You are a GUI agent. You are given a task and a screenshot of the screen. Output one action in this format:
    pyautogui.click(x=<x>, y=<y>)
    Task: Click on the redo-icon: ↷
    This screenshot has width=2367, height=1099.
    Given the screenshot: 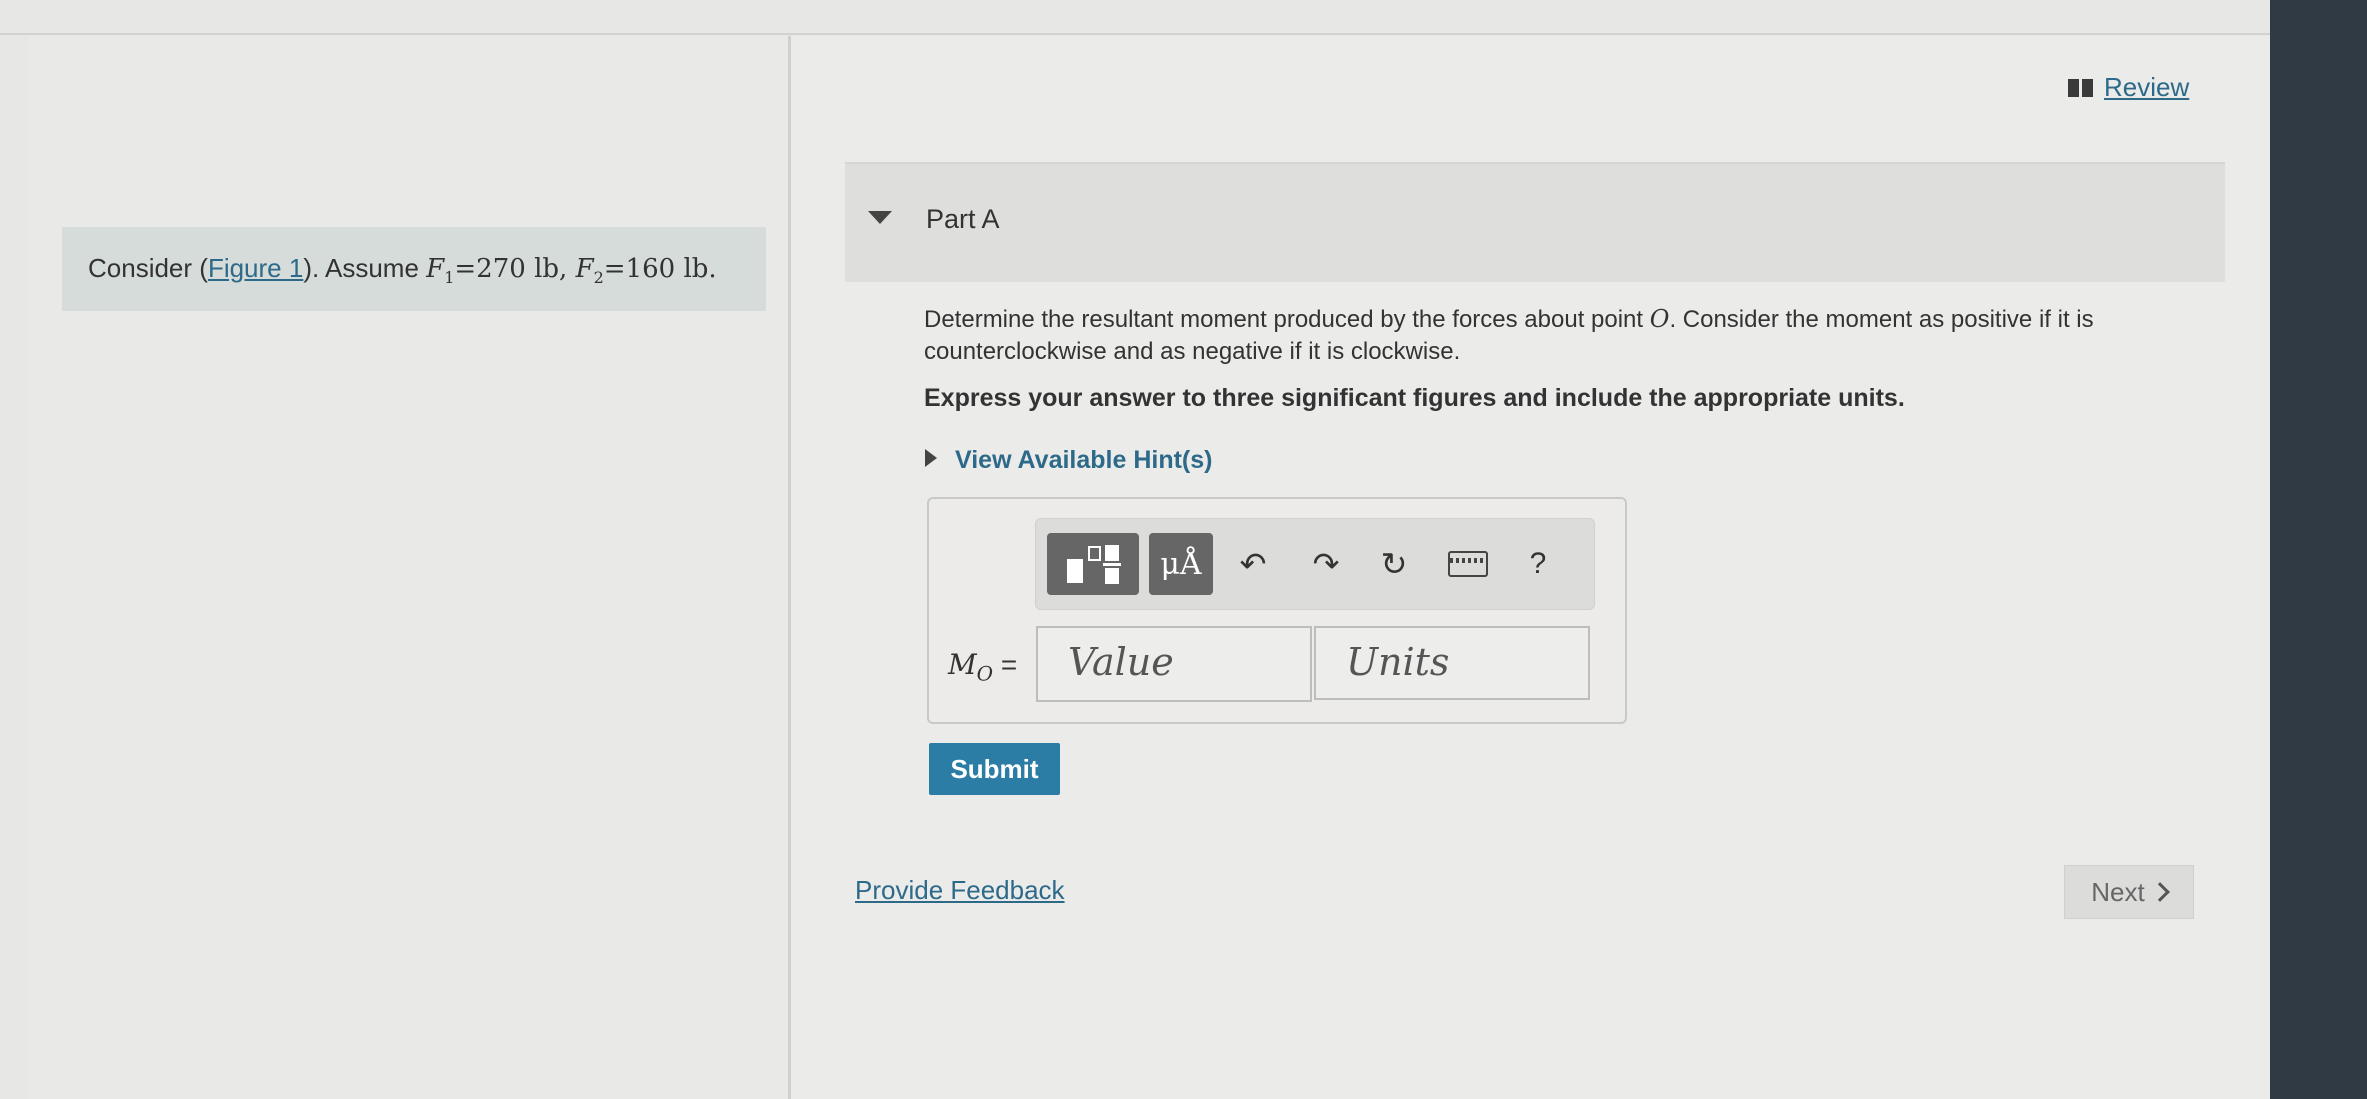 What is the action you would take?
    pyautogui.click(x=1326, y=564)
    